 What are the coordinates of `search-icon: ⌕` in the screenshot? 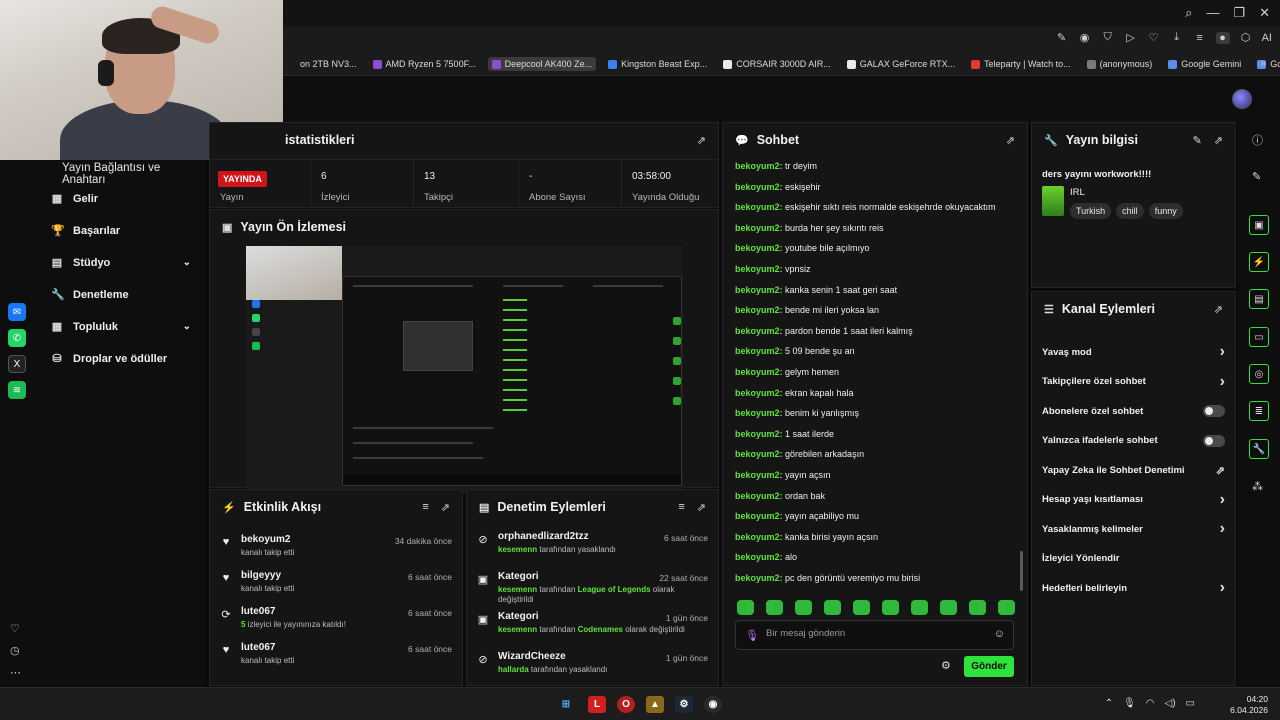 It's located at (1188, 13).